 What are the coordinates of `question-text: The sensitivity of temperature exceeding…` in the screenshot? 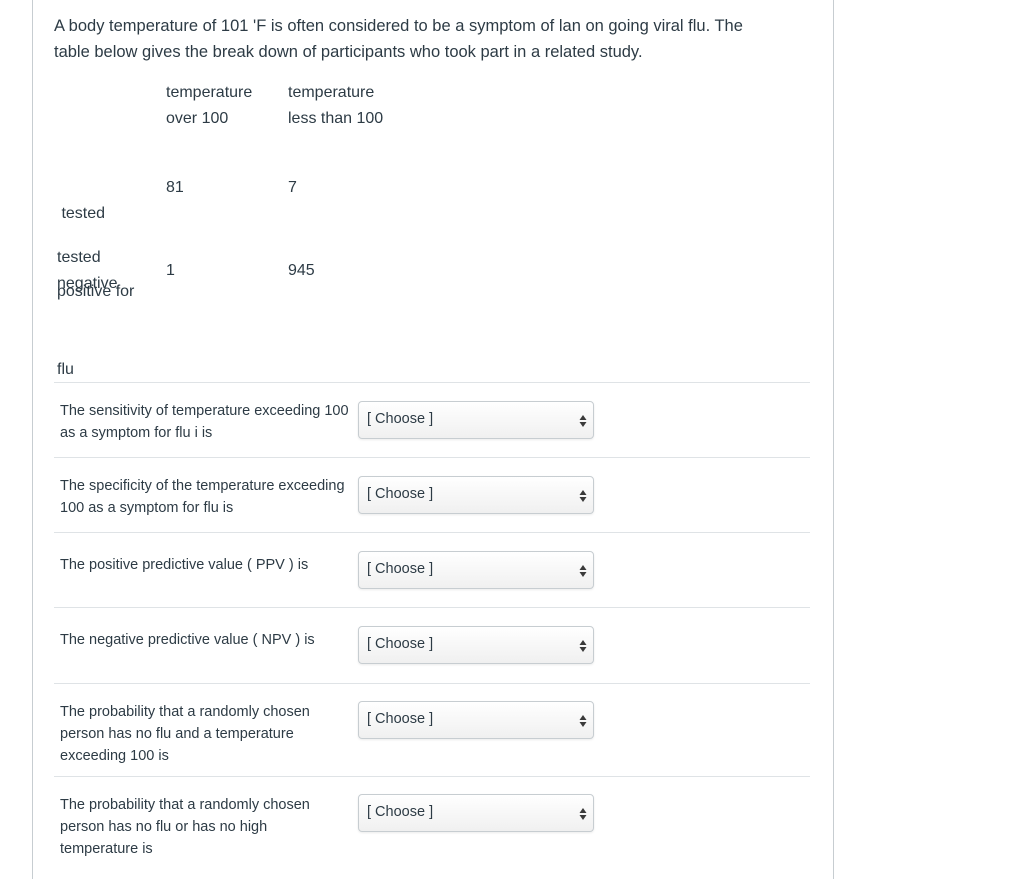 It's located at (204, 422).